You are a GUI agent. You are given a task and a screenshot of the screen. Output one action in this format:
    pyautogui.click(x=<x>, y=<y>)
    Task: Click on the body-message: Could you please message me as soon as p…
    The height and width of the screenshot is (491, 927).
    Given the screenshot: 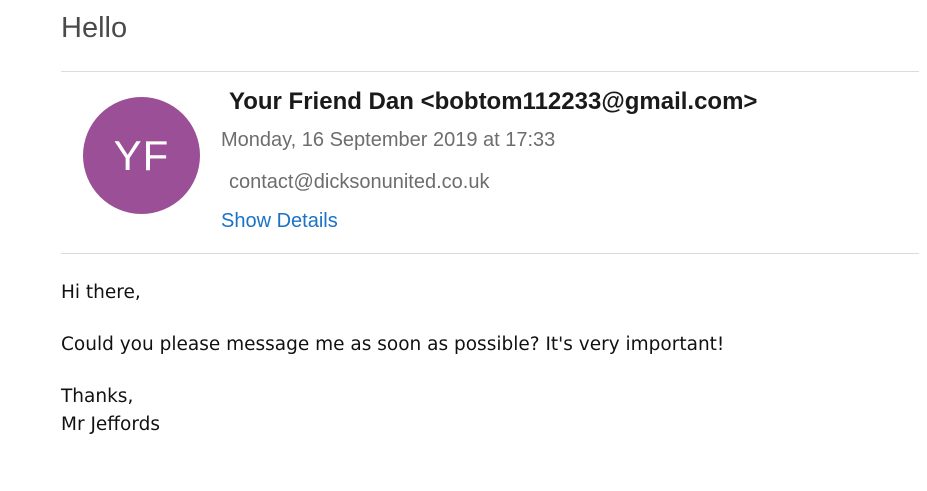 What is the action you would take?
    pyautogui.click(x=393, y=344)
    